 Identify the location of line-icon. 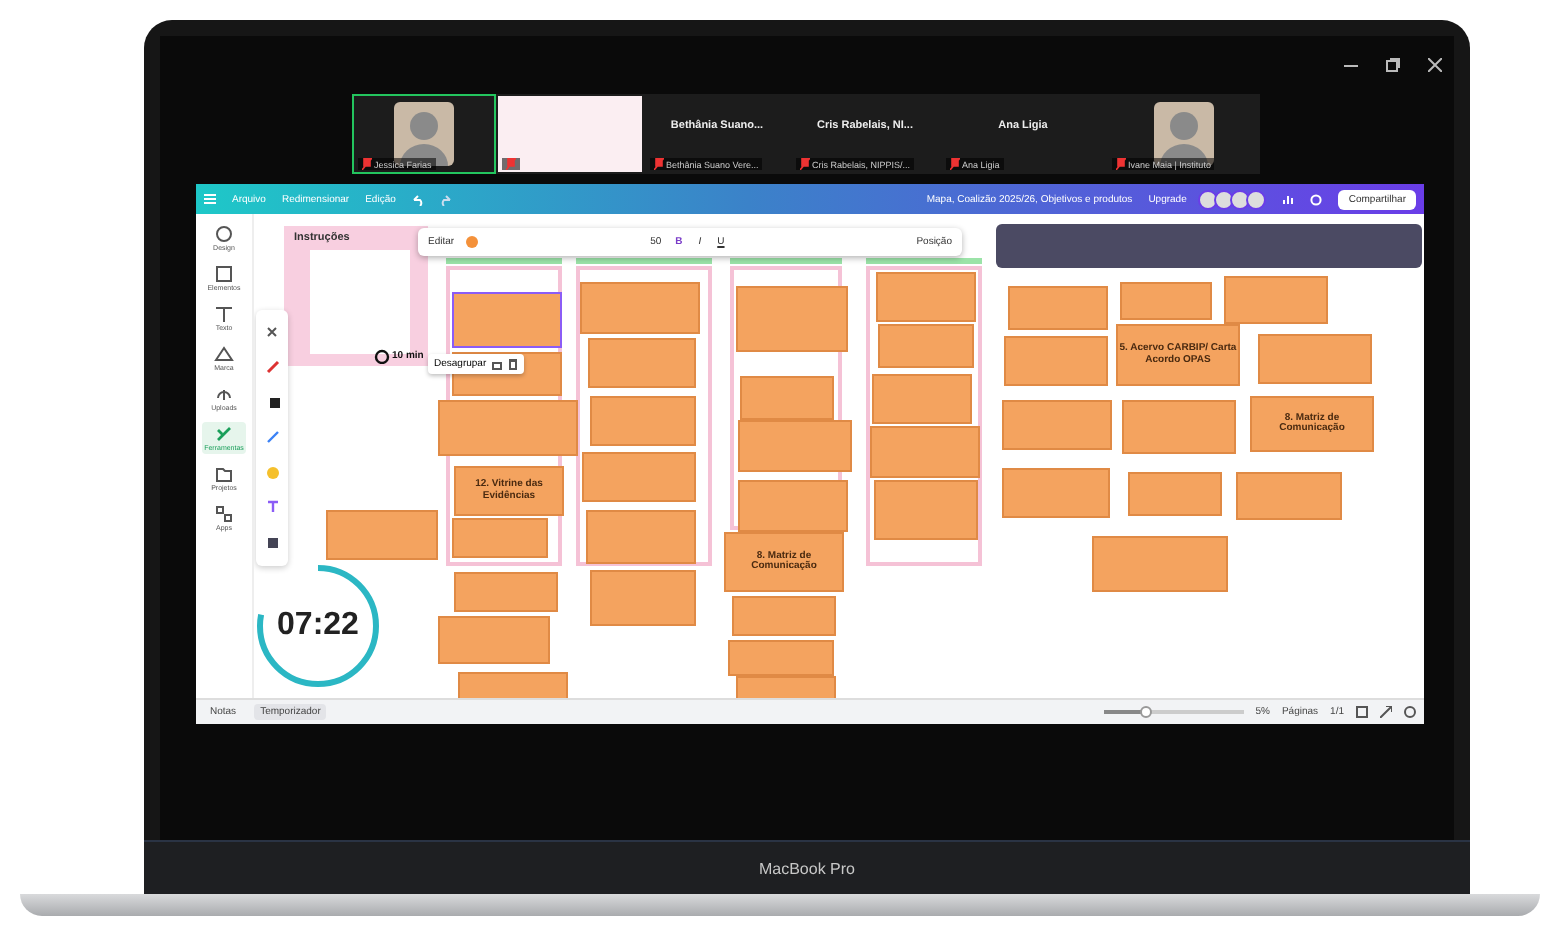
(272, 436).